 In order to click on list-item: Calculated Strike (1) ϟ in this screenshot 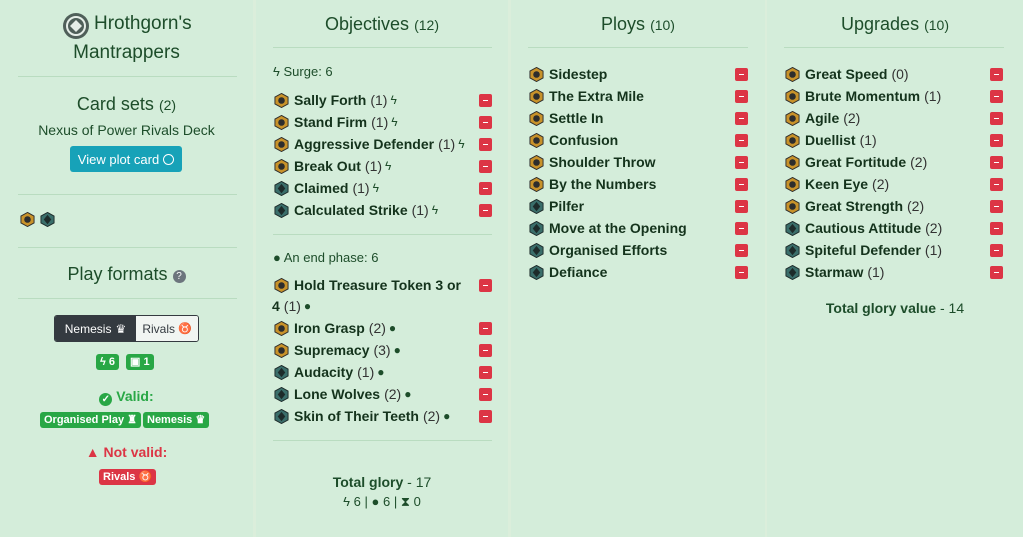, I will do `click(356, 210)`.